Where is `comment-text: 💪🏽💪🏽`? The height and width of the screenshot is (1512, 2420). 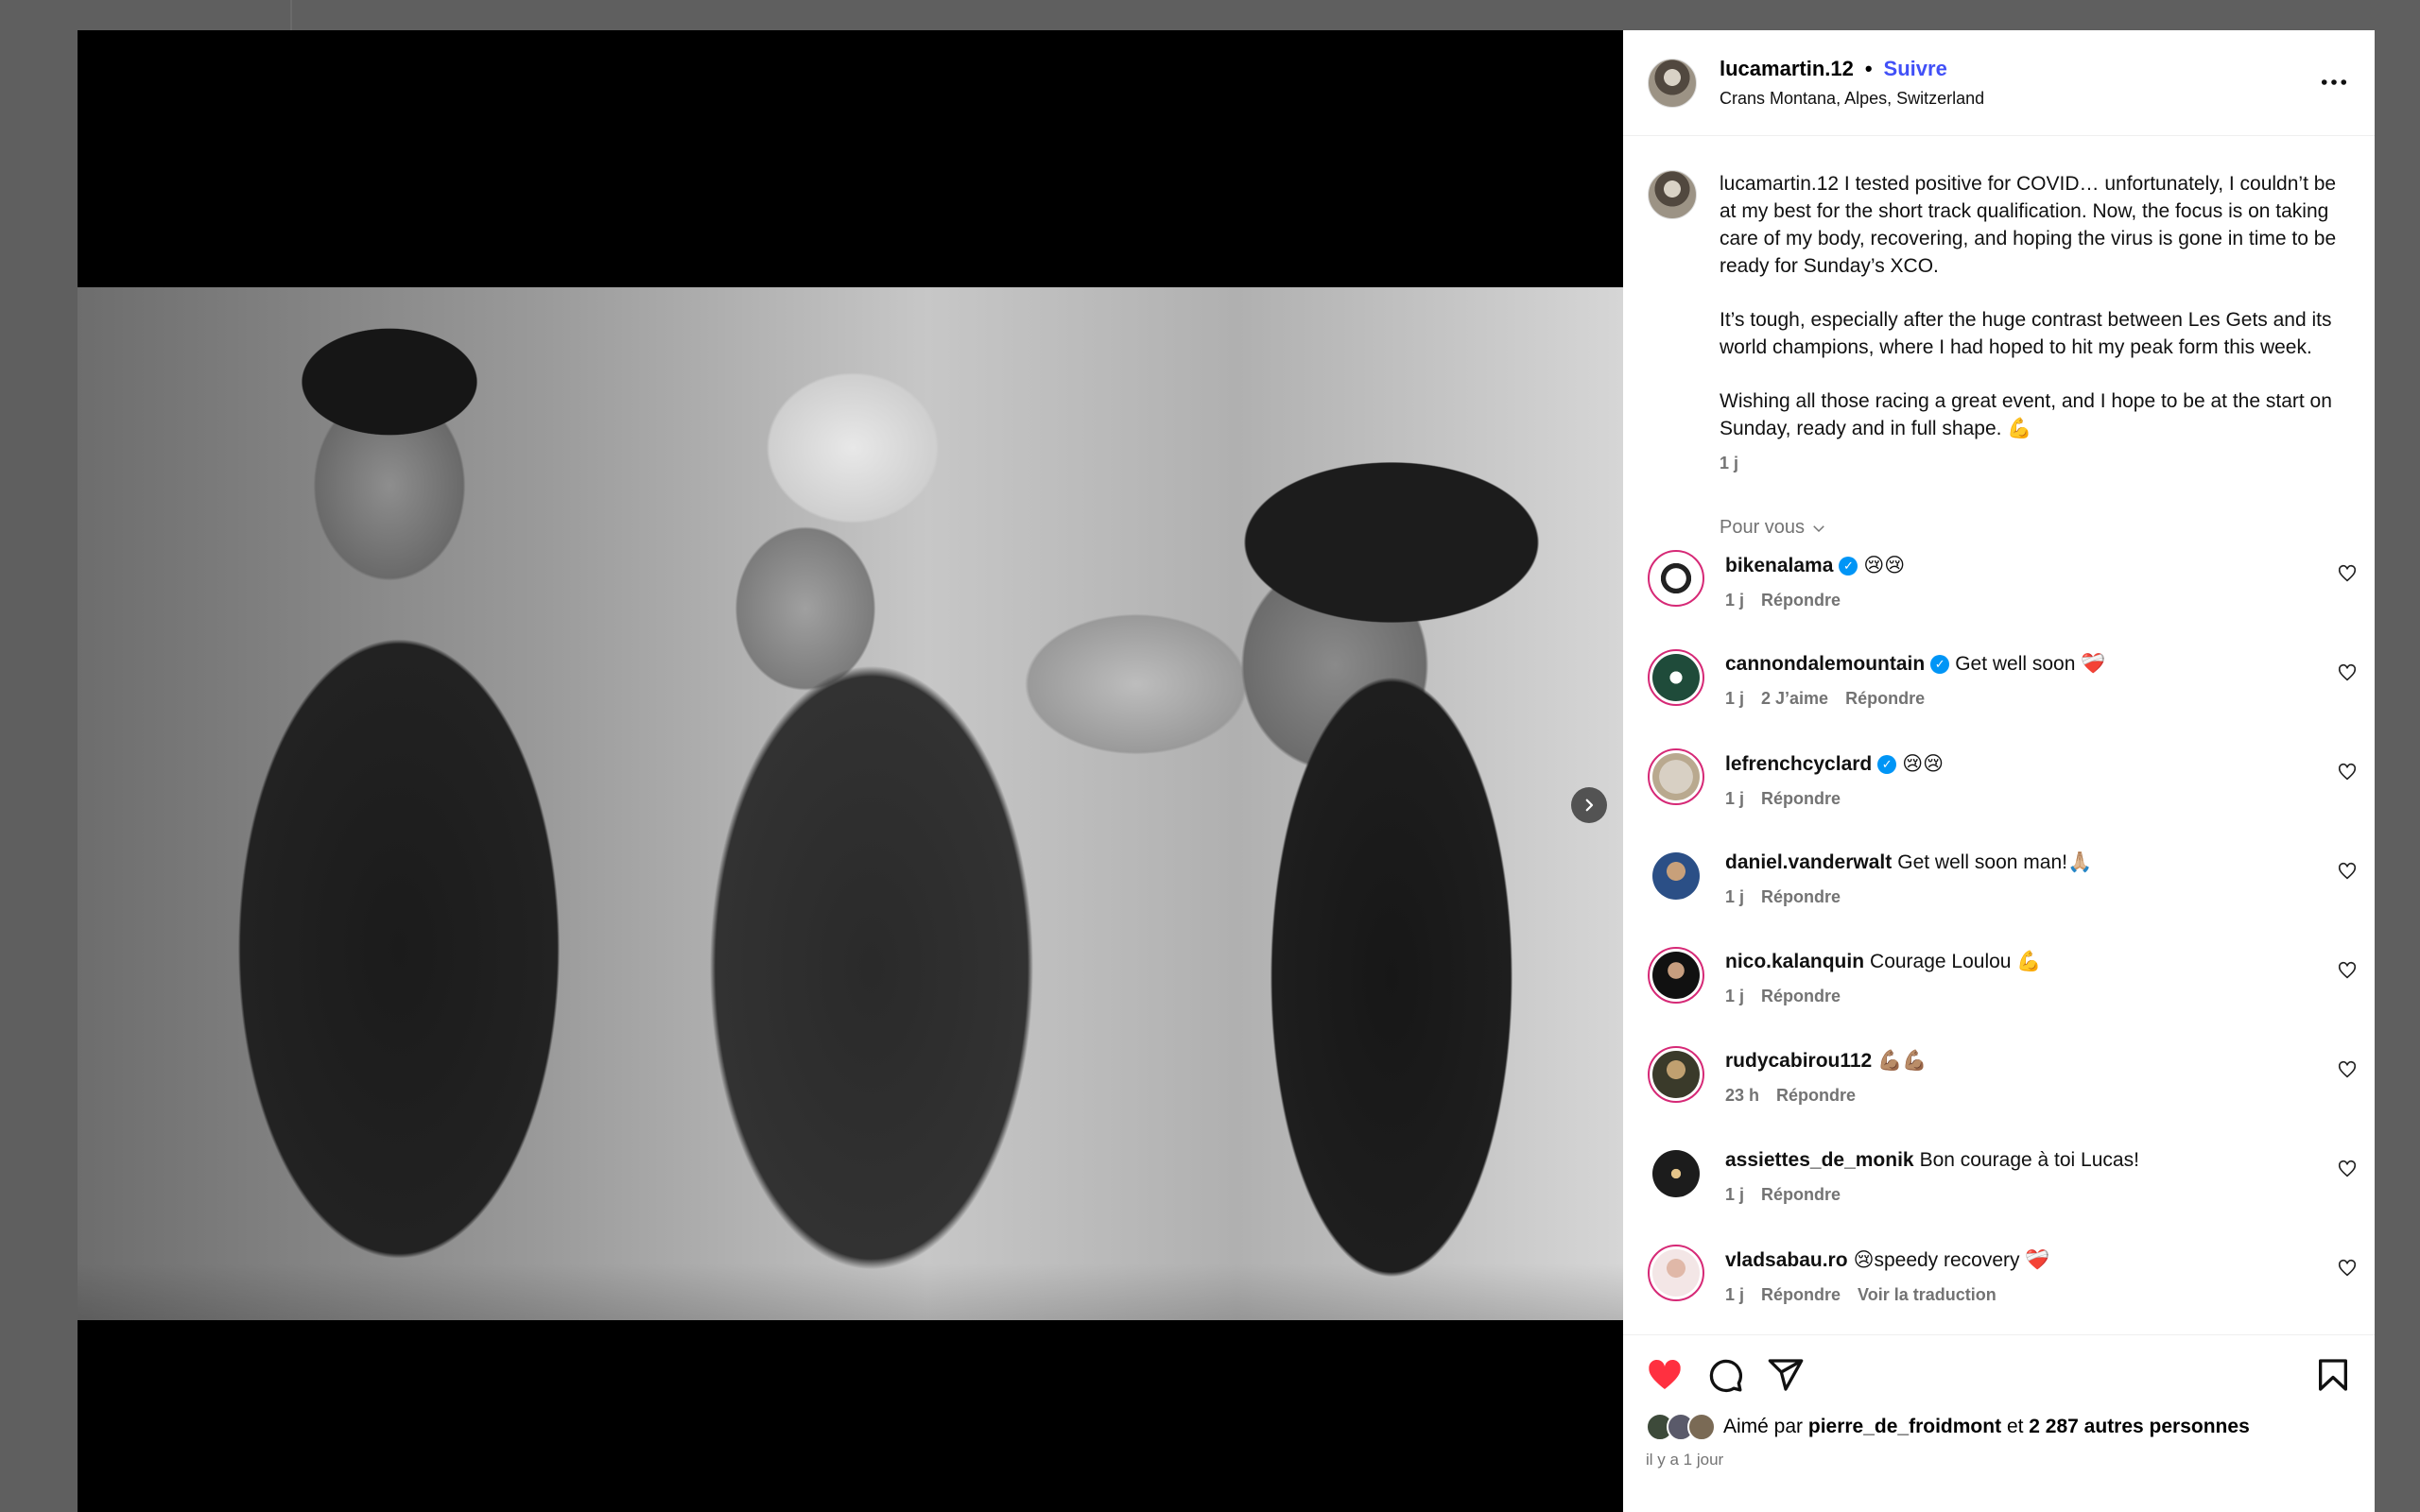 comment-text: 💪🏽💪🏽 is located at coordinates (1902, 1061).